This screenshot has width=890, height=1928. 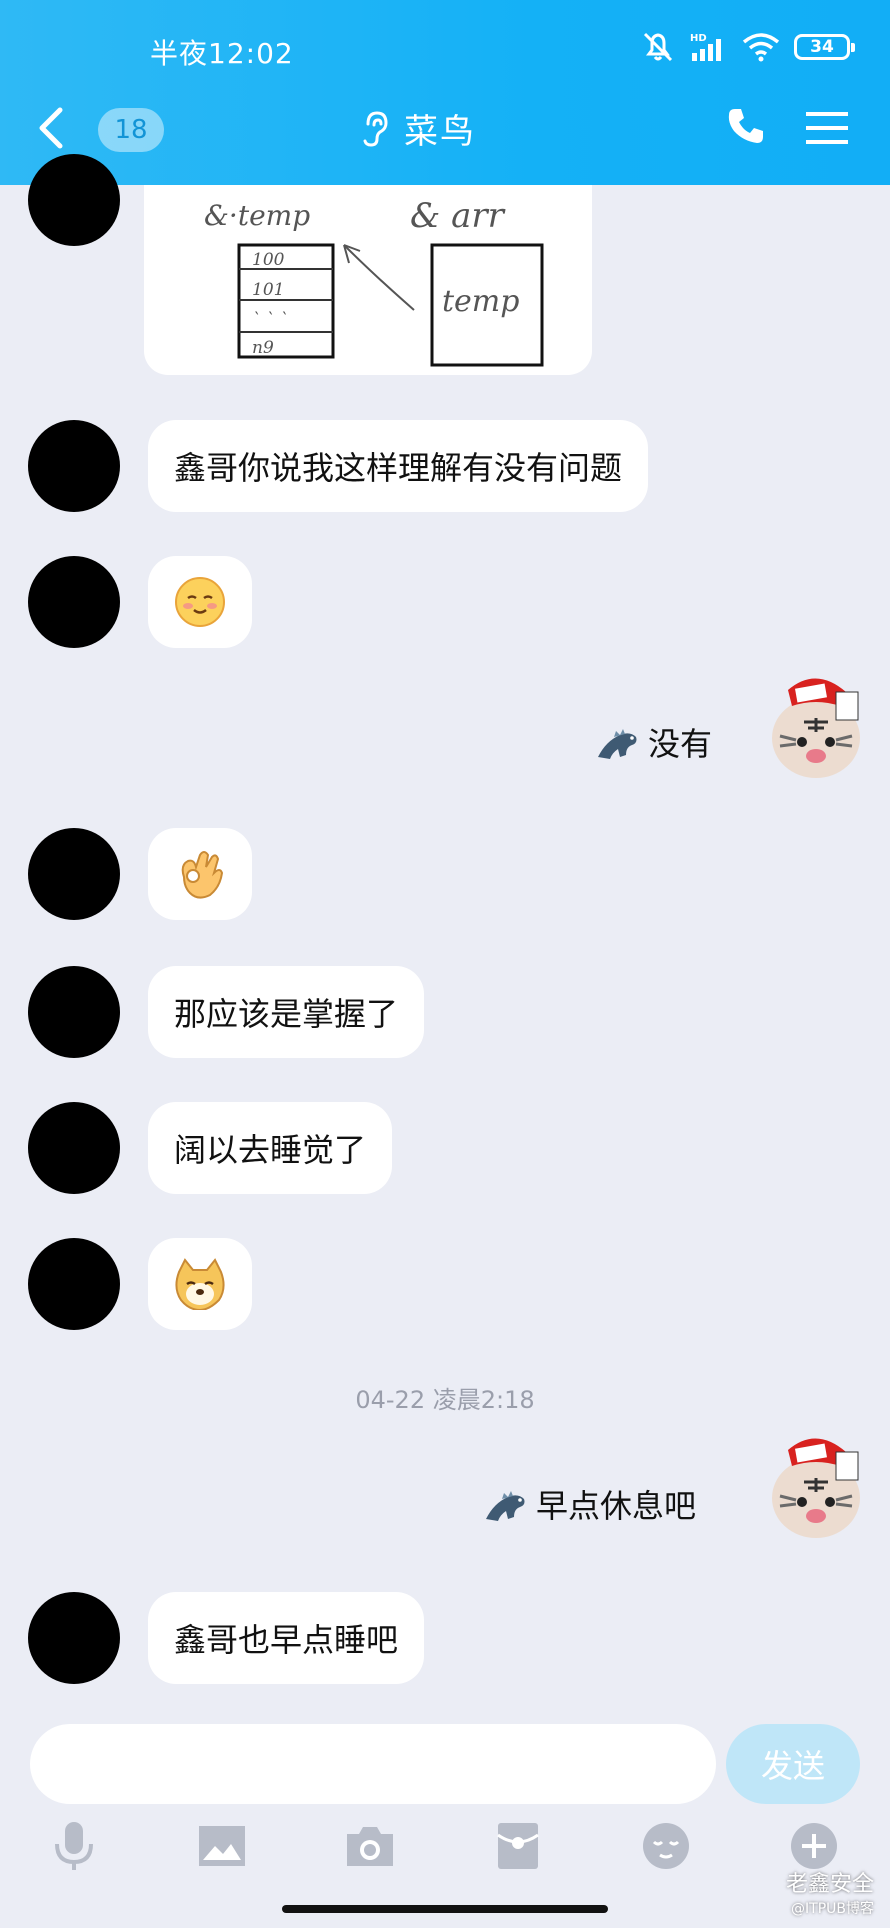 I want to click on image-button, so click(x=222, y=1846).